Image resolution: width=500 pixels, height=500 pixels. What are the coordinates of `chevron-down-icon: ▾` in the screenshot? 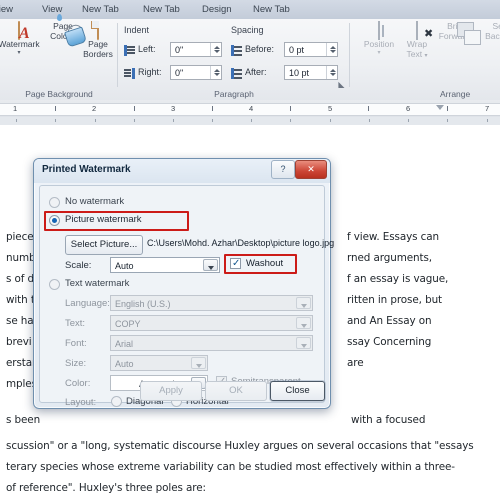 It's located at (426, 55).